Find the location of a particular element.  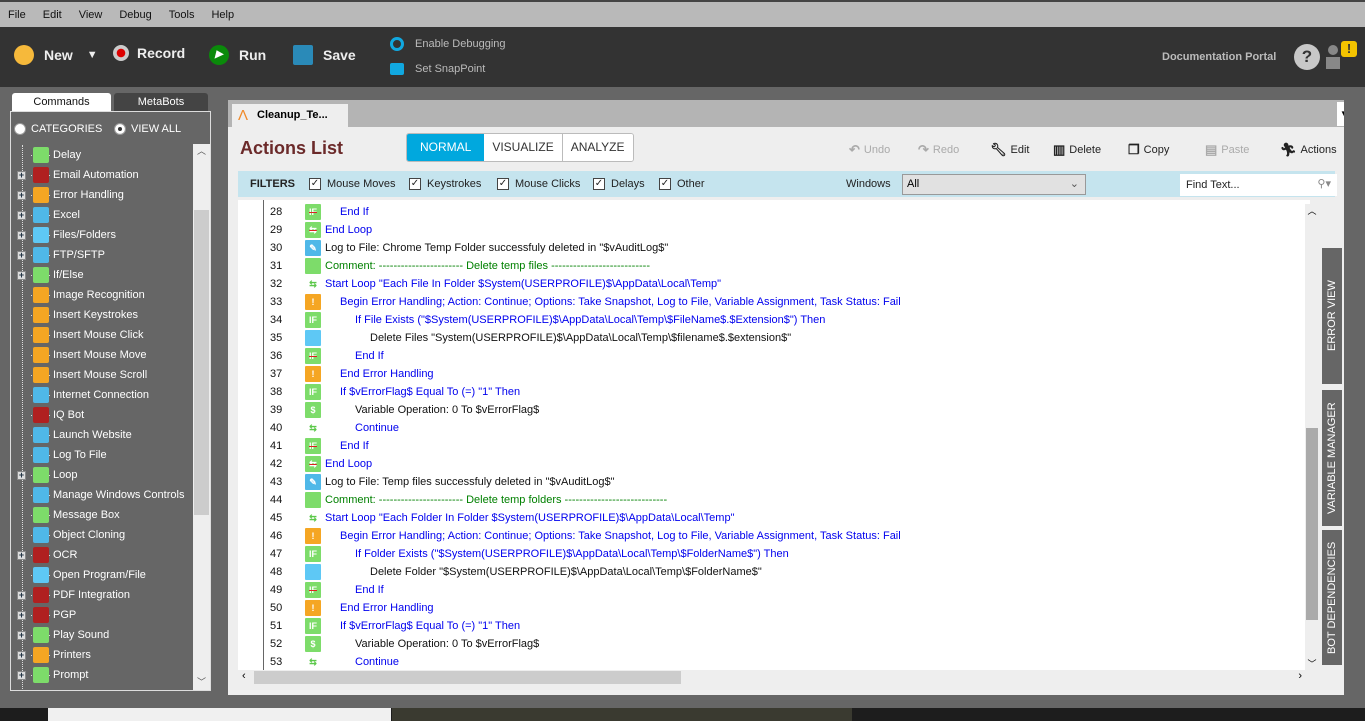

mode-normal: NORMAL is located at coordinates (446, 147).